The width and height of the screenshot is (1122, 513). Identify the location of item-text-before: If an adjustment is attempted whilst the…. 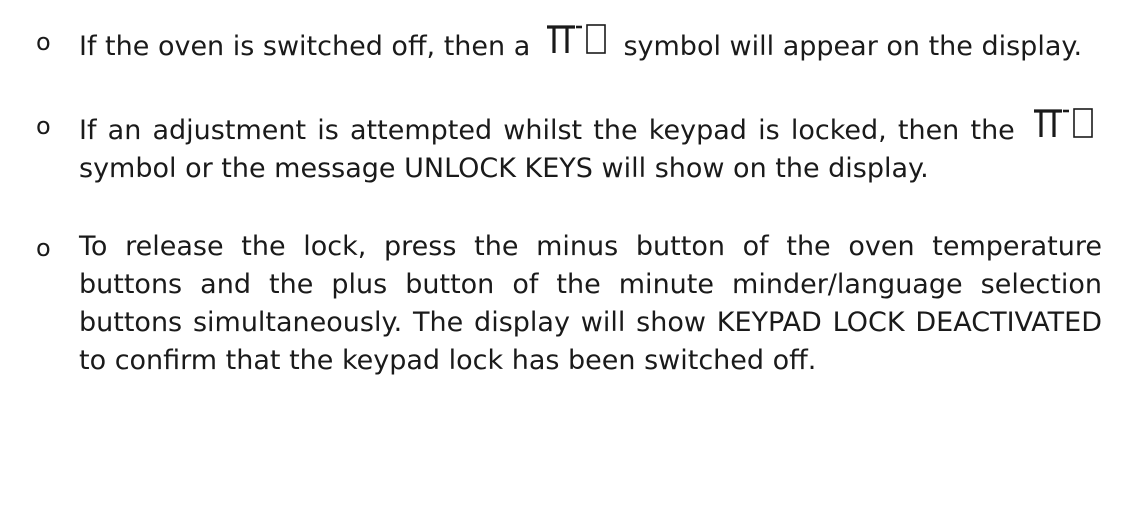
(547, 130).